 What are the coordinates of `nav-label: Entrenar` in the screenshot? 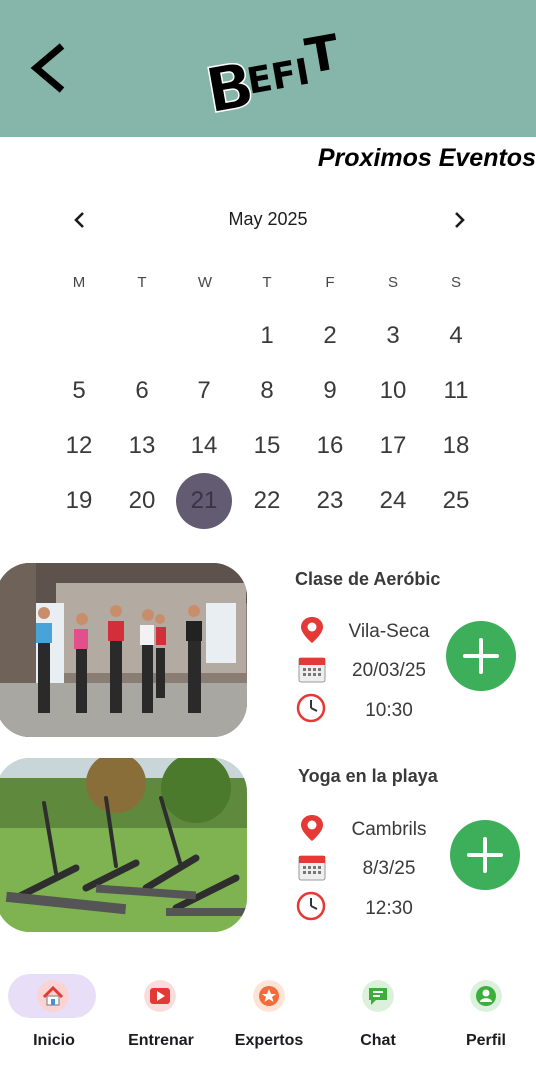 It's located at (161, 1040).